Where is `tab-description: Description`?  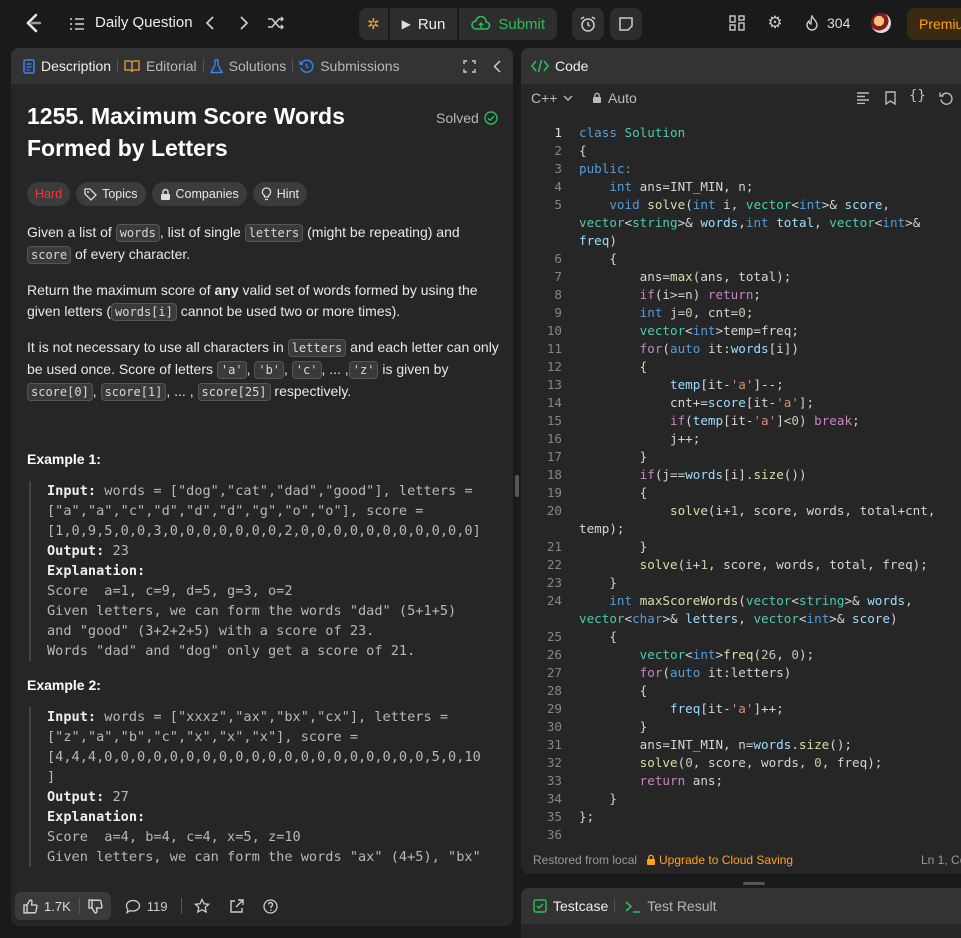 tab-description: Description is located at coordinates (67, 66).